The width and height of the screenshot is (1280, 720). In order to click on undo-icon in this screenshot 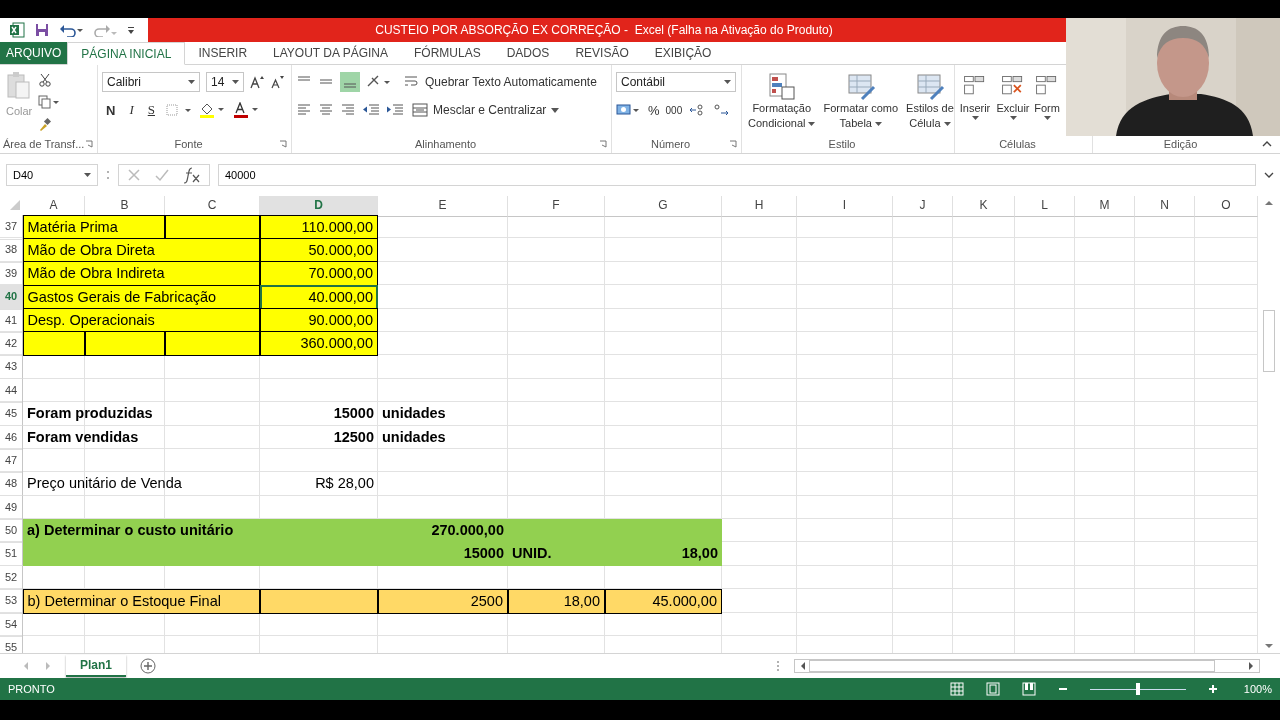, I will do `click(71, 30)`.